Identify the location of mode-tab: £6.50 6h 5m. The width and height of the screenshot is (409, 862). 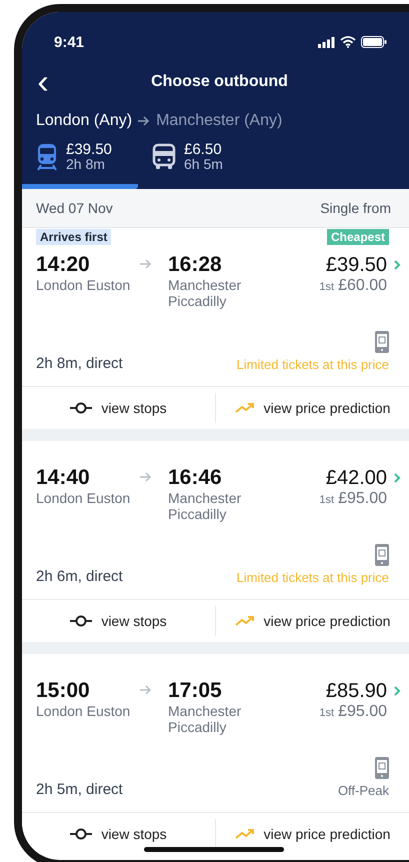
(198, 163).